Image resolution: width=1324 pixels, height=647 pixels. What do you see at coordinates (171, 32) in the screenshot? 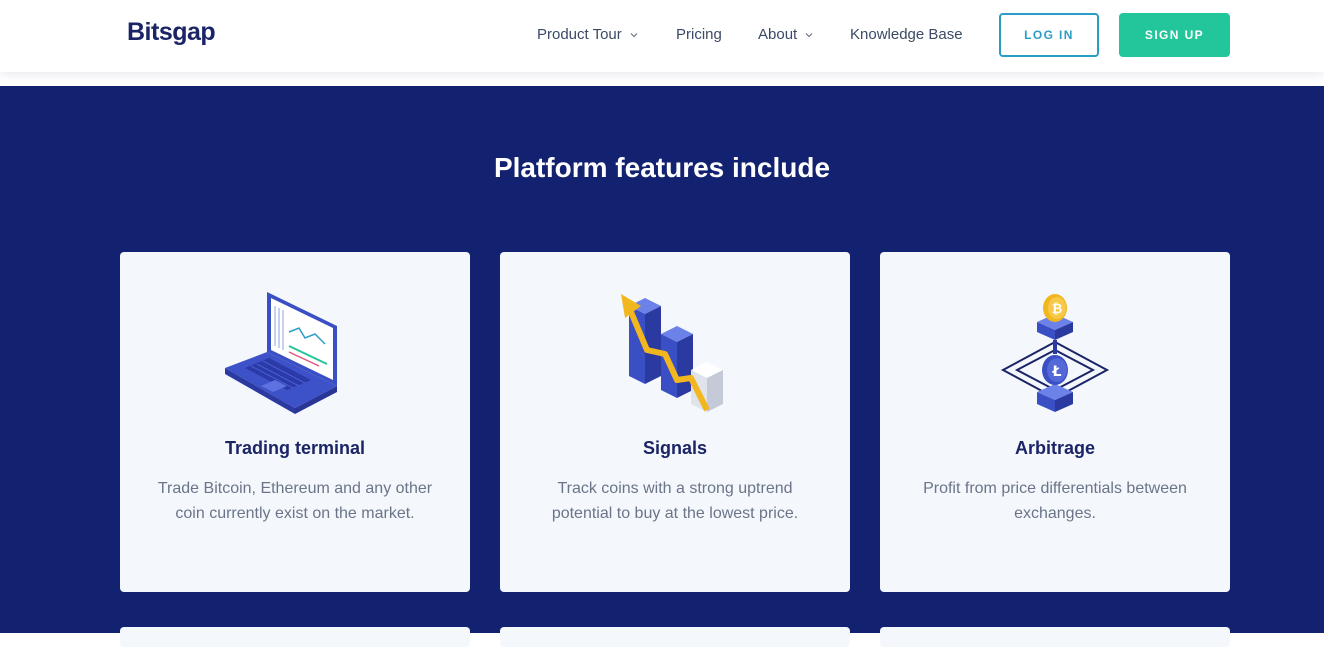
I see `bitsgap-logo: Bitsgap` at bounding box center [171, 32].